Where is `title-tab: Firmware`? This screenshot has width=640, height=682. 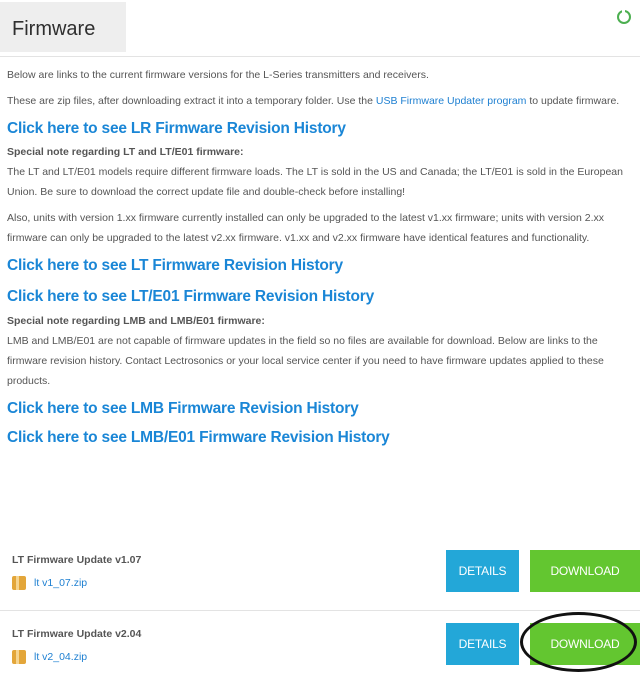
title-tab: Firmware is located at coordinates (63, 27).